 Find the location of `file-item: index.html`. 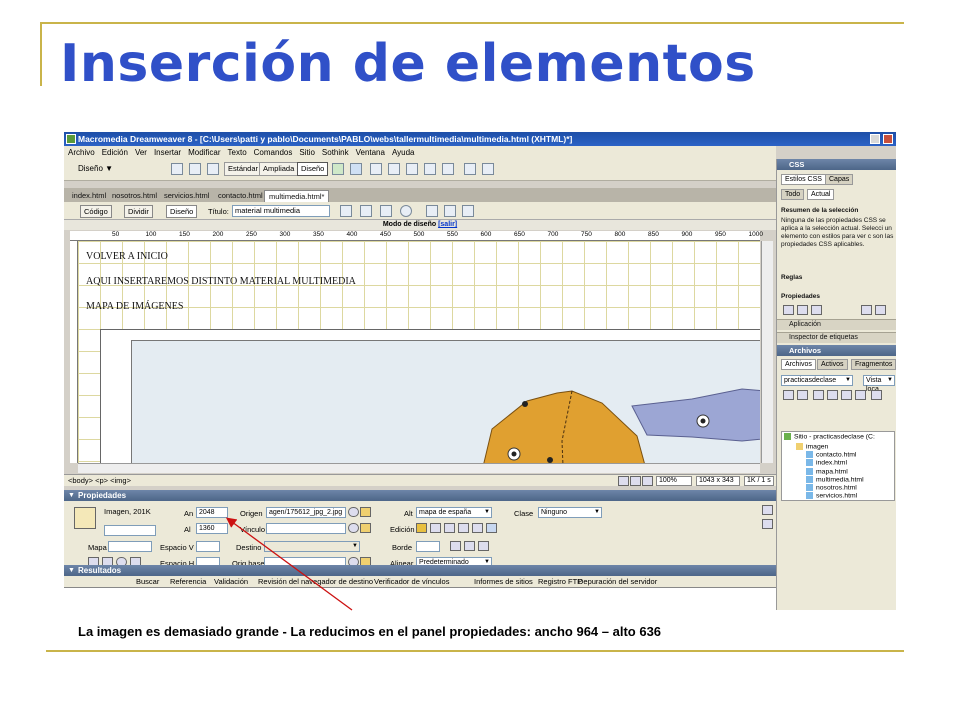

file-item: index.html is located at coordinates (826, 463).